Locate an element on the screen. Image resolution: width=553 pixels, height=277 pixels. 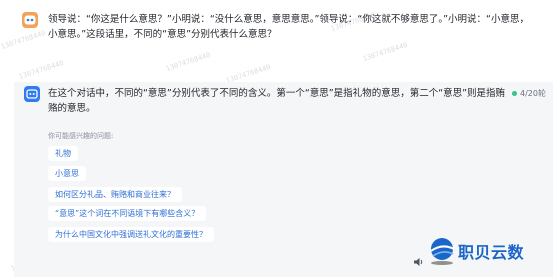
brand-name: 职贝云数 is located at coordinates (491, 252).